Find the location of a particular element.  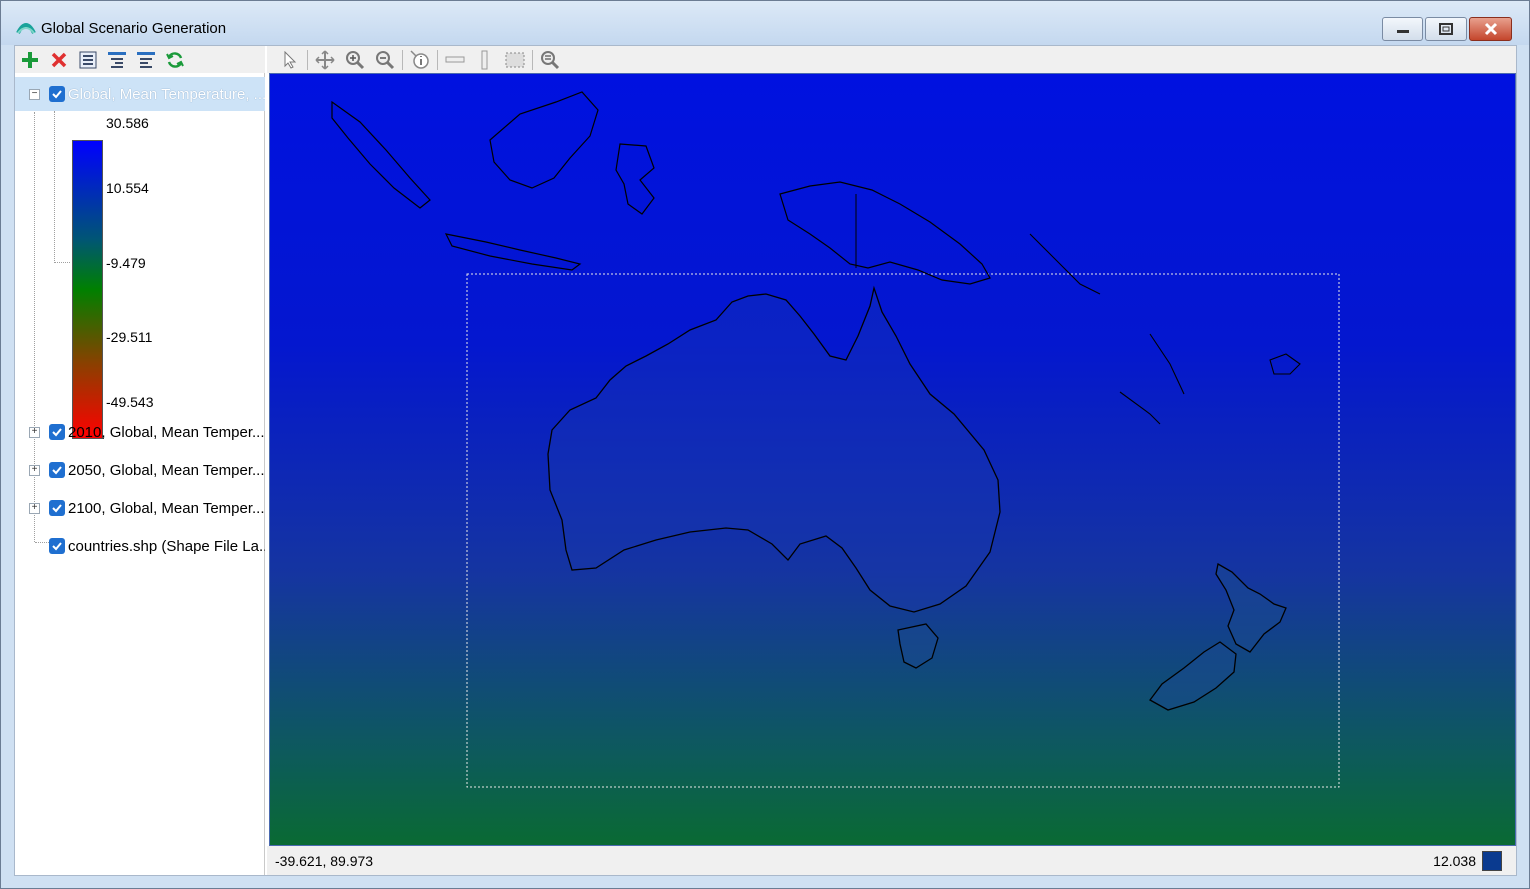

refresh-icon is located at coordinates (175, 59).